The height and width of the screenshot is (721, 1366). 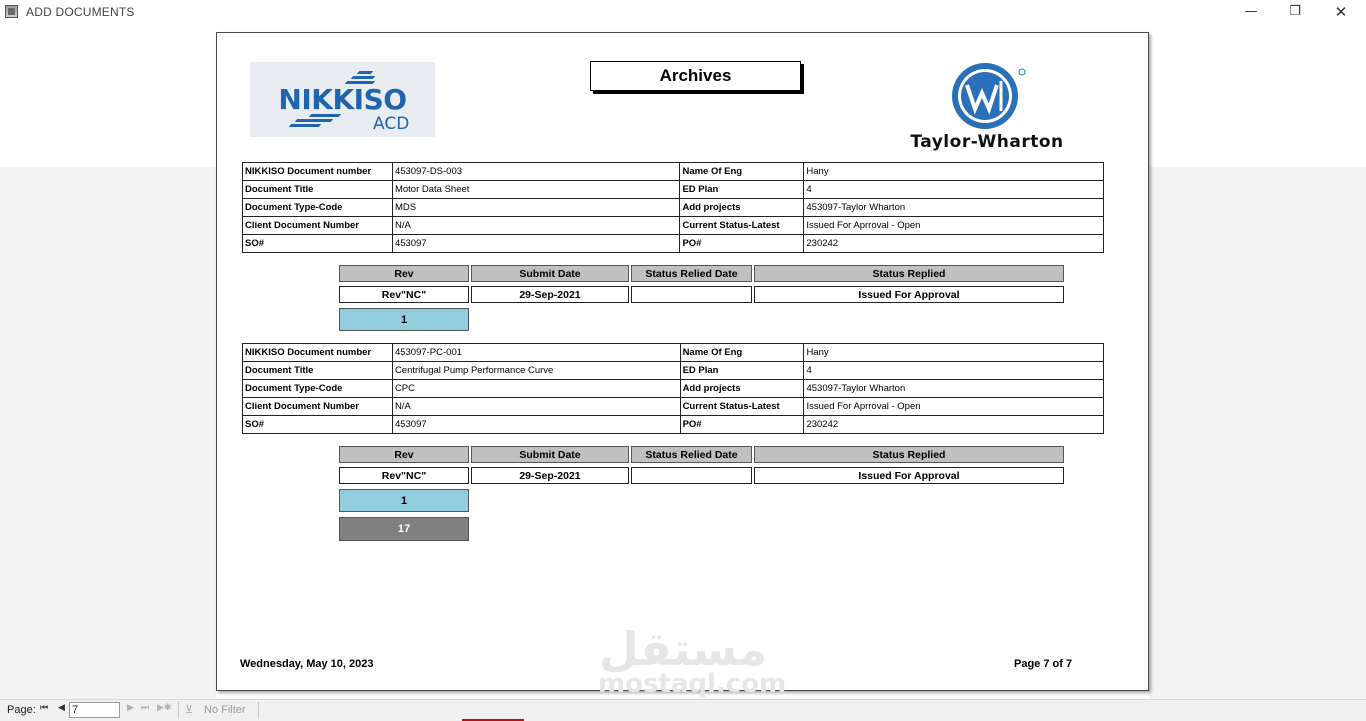 I want to click on total-count: 17, so click(x=404, y=529).